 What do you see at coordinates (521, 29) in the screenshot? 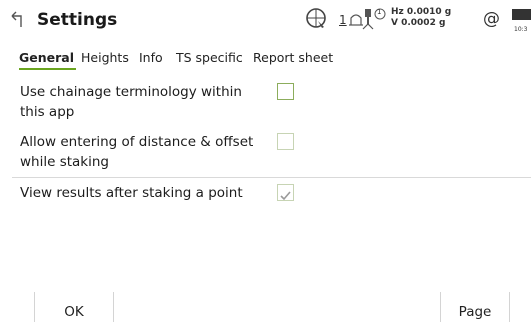
I see `clock: 10:3` at bounding box center [521, 29].